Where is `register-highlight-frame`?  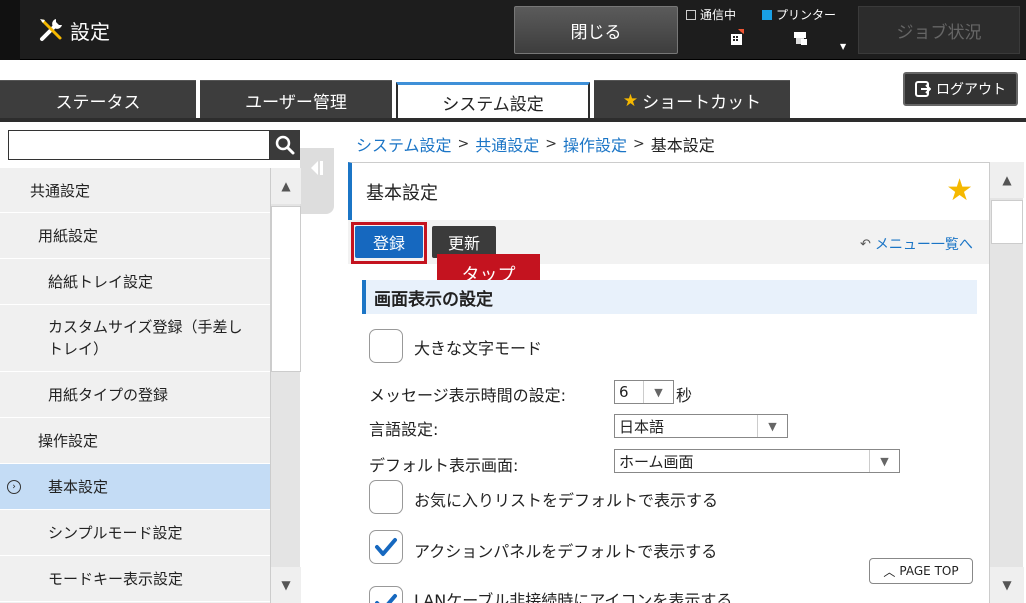
register-highlight-frame is located at coordinates (389, 243).